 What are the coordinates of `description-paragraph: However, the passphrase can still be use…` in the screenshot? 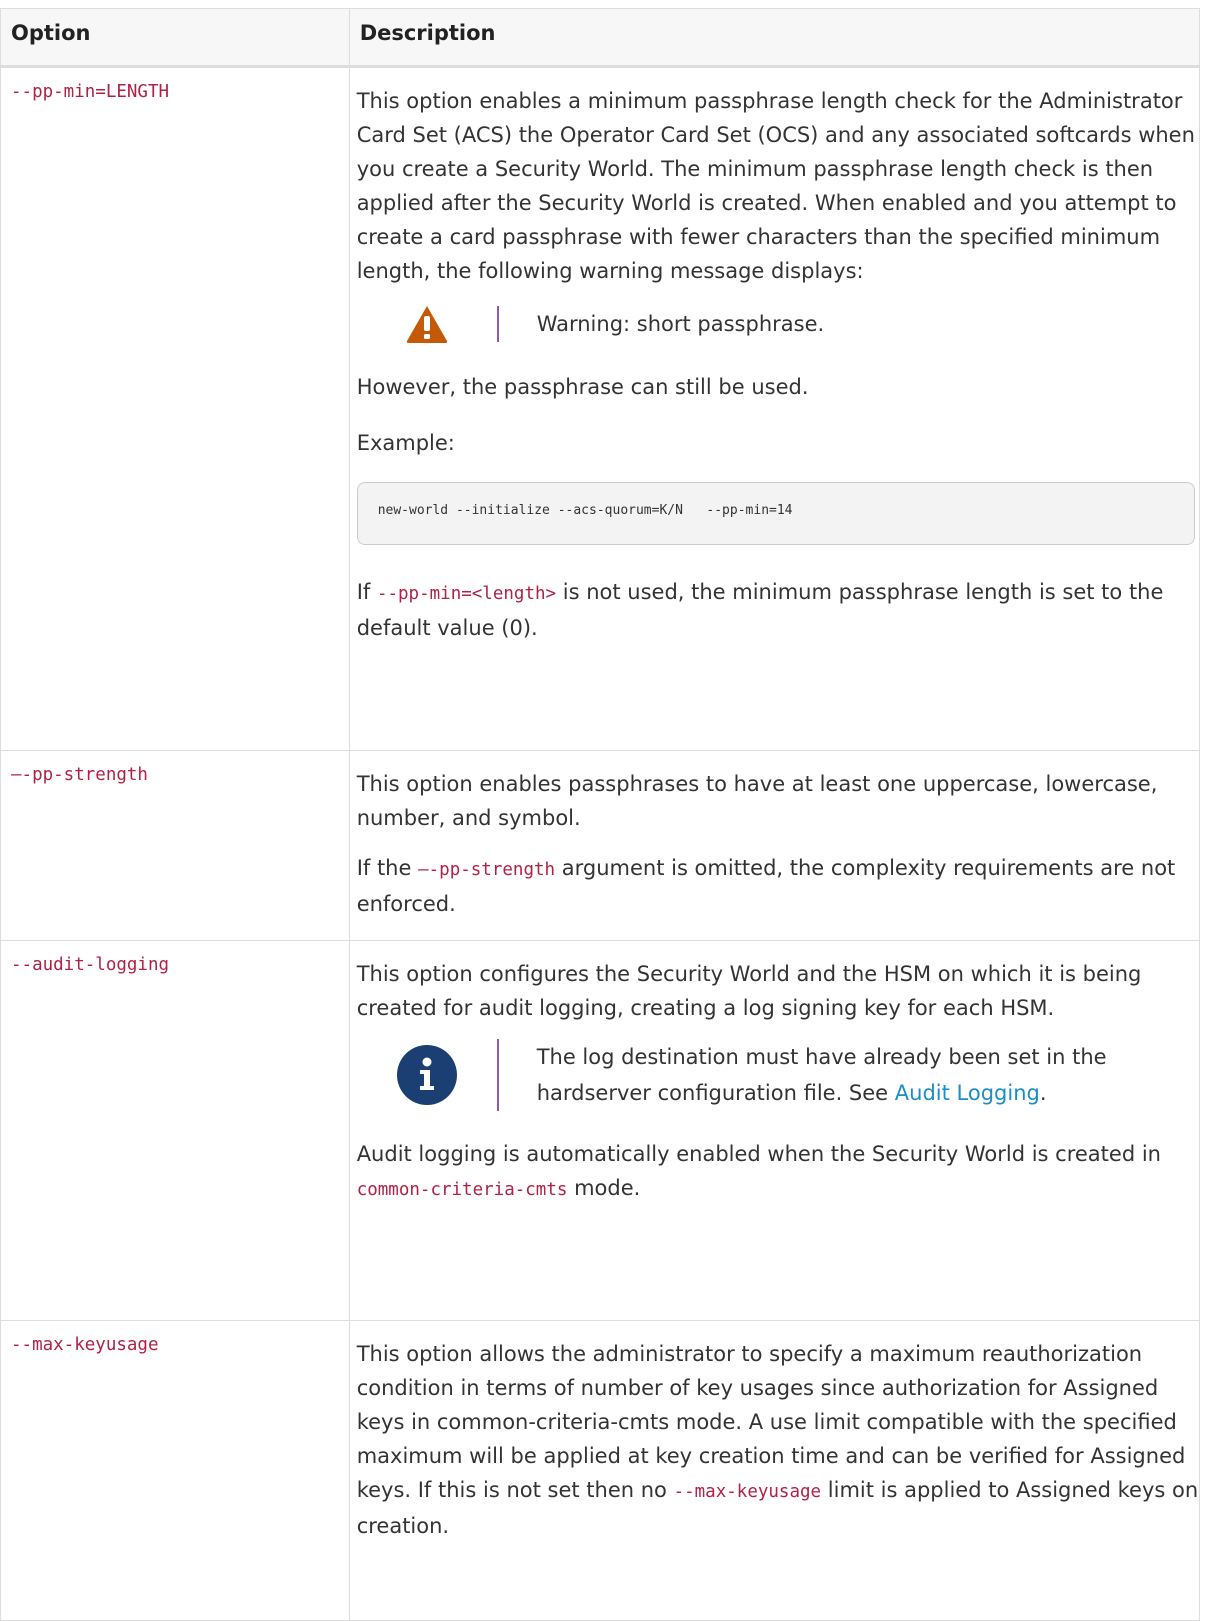 It's located at (582, 387).